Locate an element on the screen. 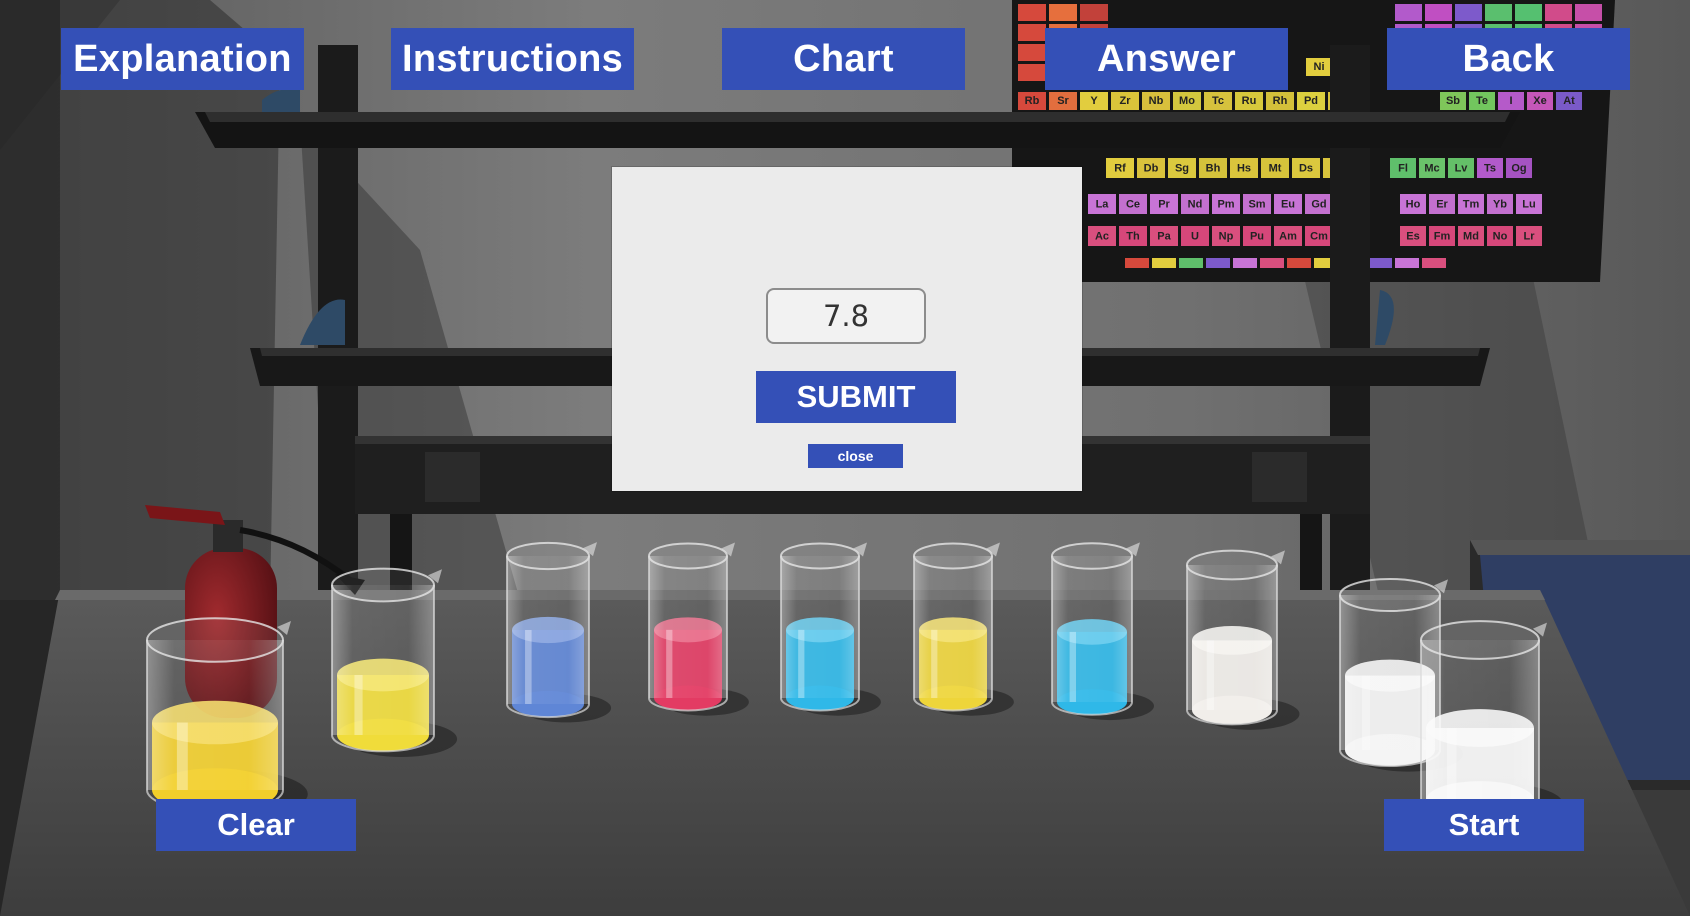 The width and height of the screenshot is (1690, 916). svg-text: Bh is located at coordinates (1213, 169).